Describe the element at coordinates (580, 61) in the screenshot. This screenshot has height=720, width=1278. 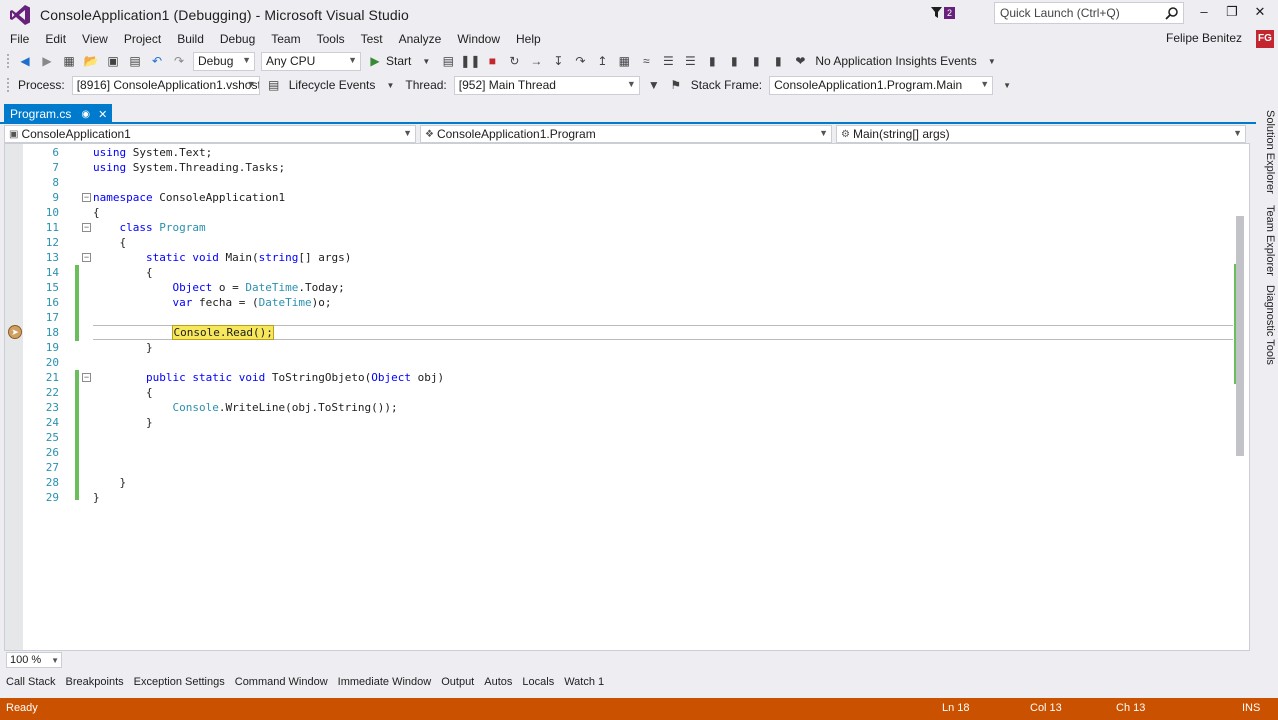
I see `step-over-icon: ↷` at that location.